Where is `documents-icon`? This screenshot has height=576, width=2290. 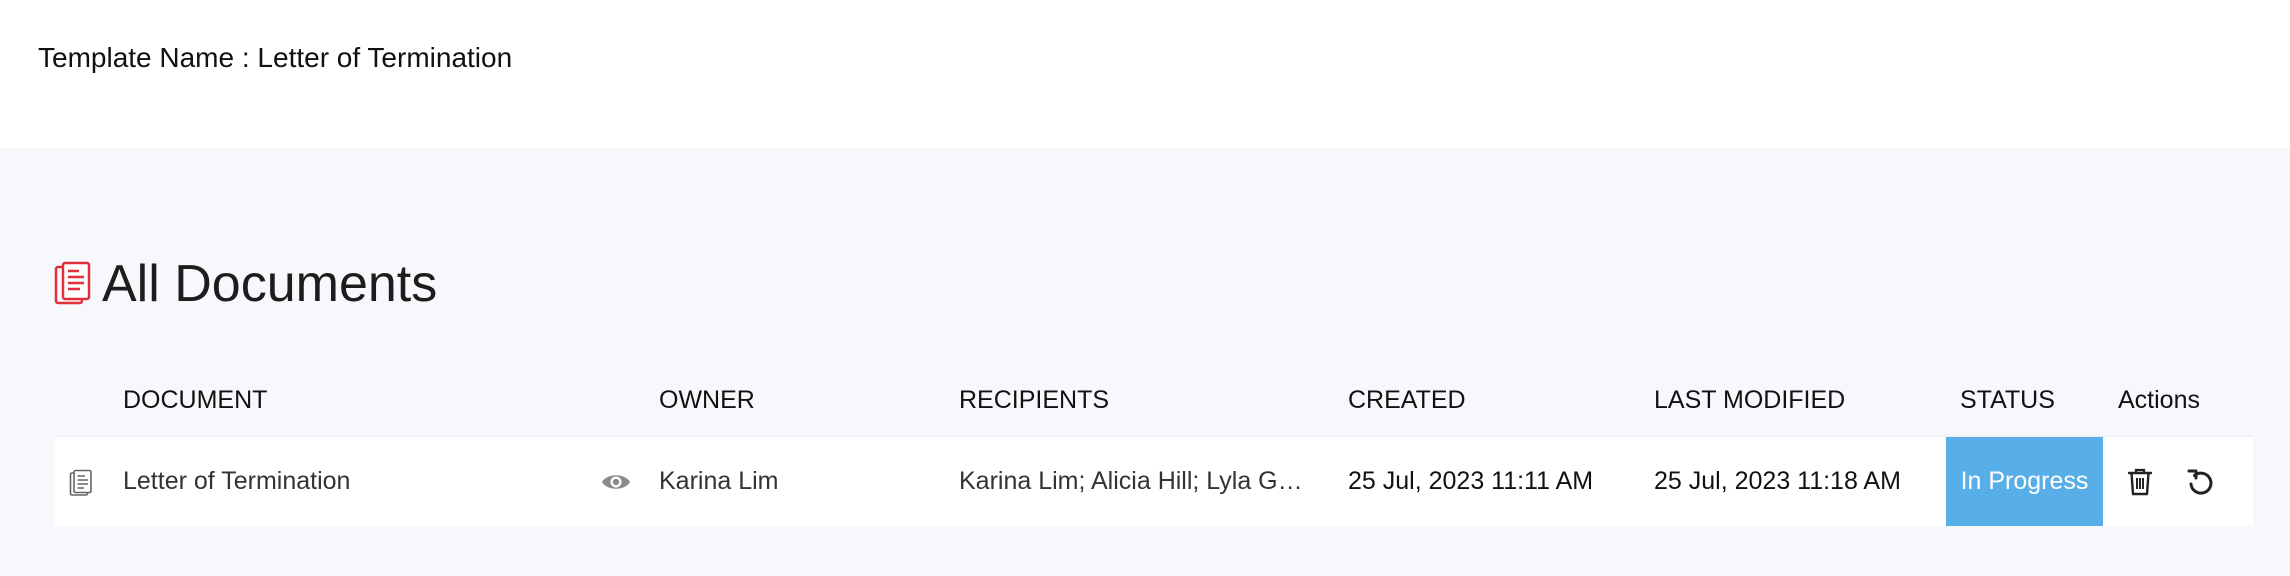 documents-icon is located at coordinates (72, 283).